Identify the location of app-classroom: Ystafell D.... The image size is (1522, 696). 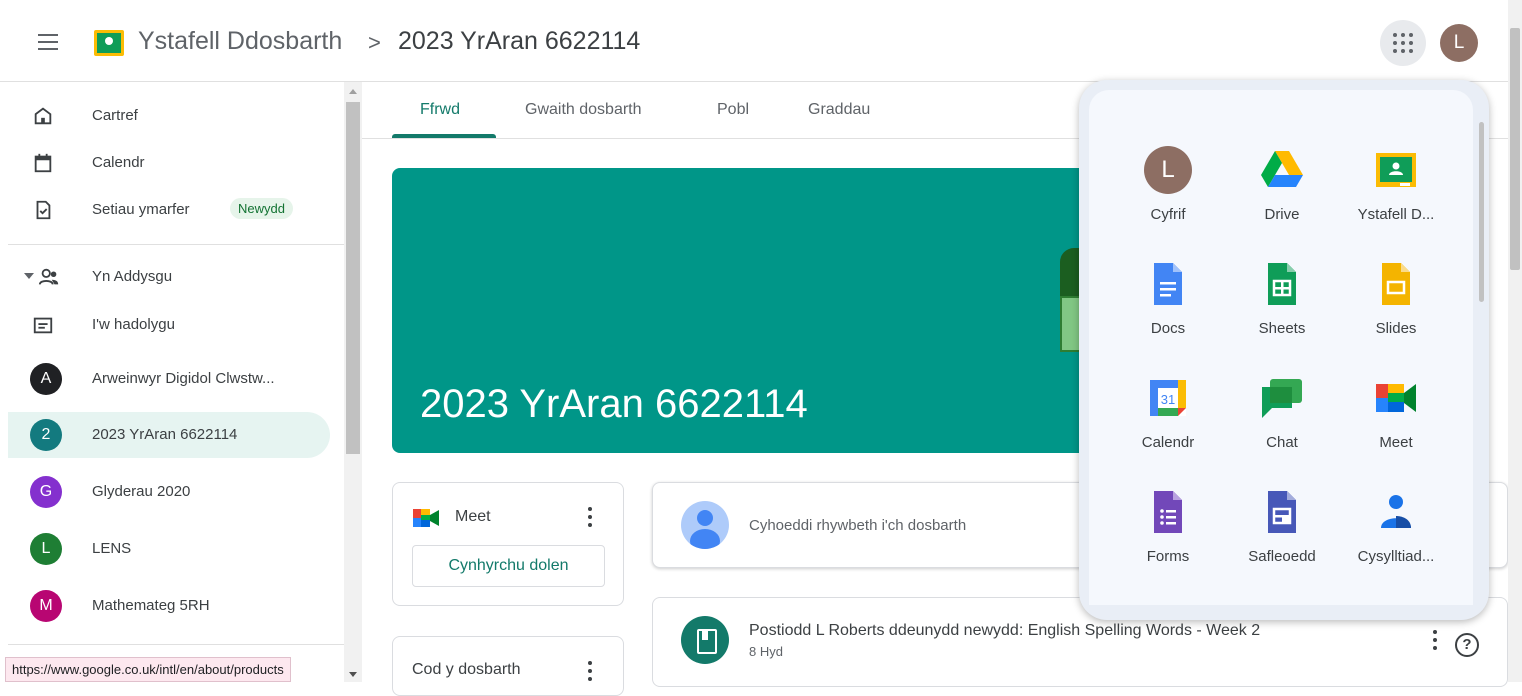
(1396, 184).